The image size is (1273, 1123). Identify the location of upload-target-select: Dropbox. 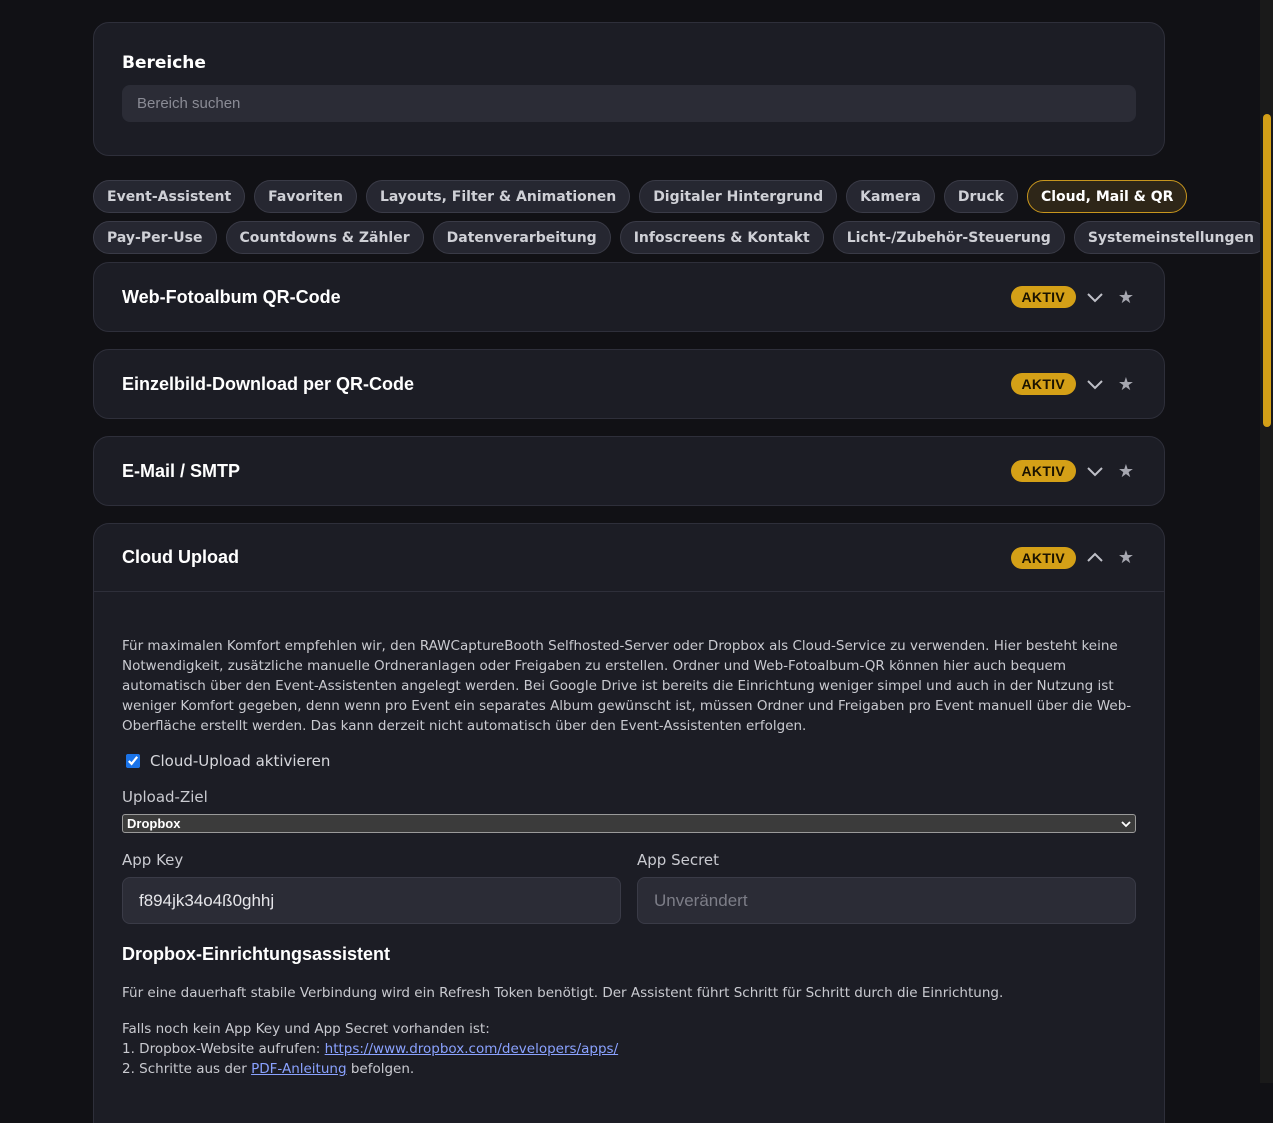
(629, 823).